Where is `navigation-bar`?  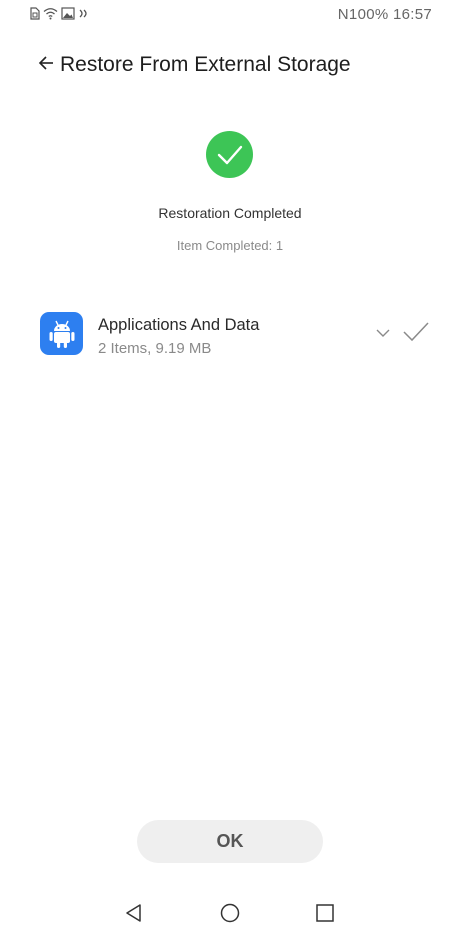 navigation-bar is located at coordinates (230, 914).